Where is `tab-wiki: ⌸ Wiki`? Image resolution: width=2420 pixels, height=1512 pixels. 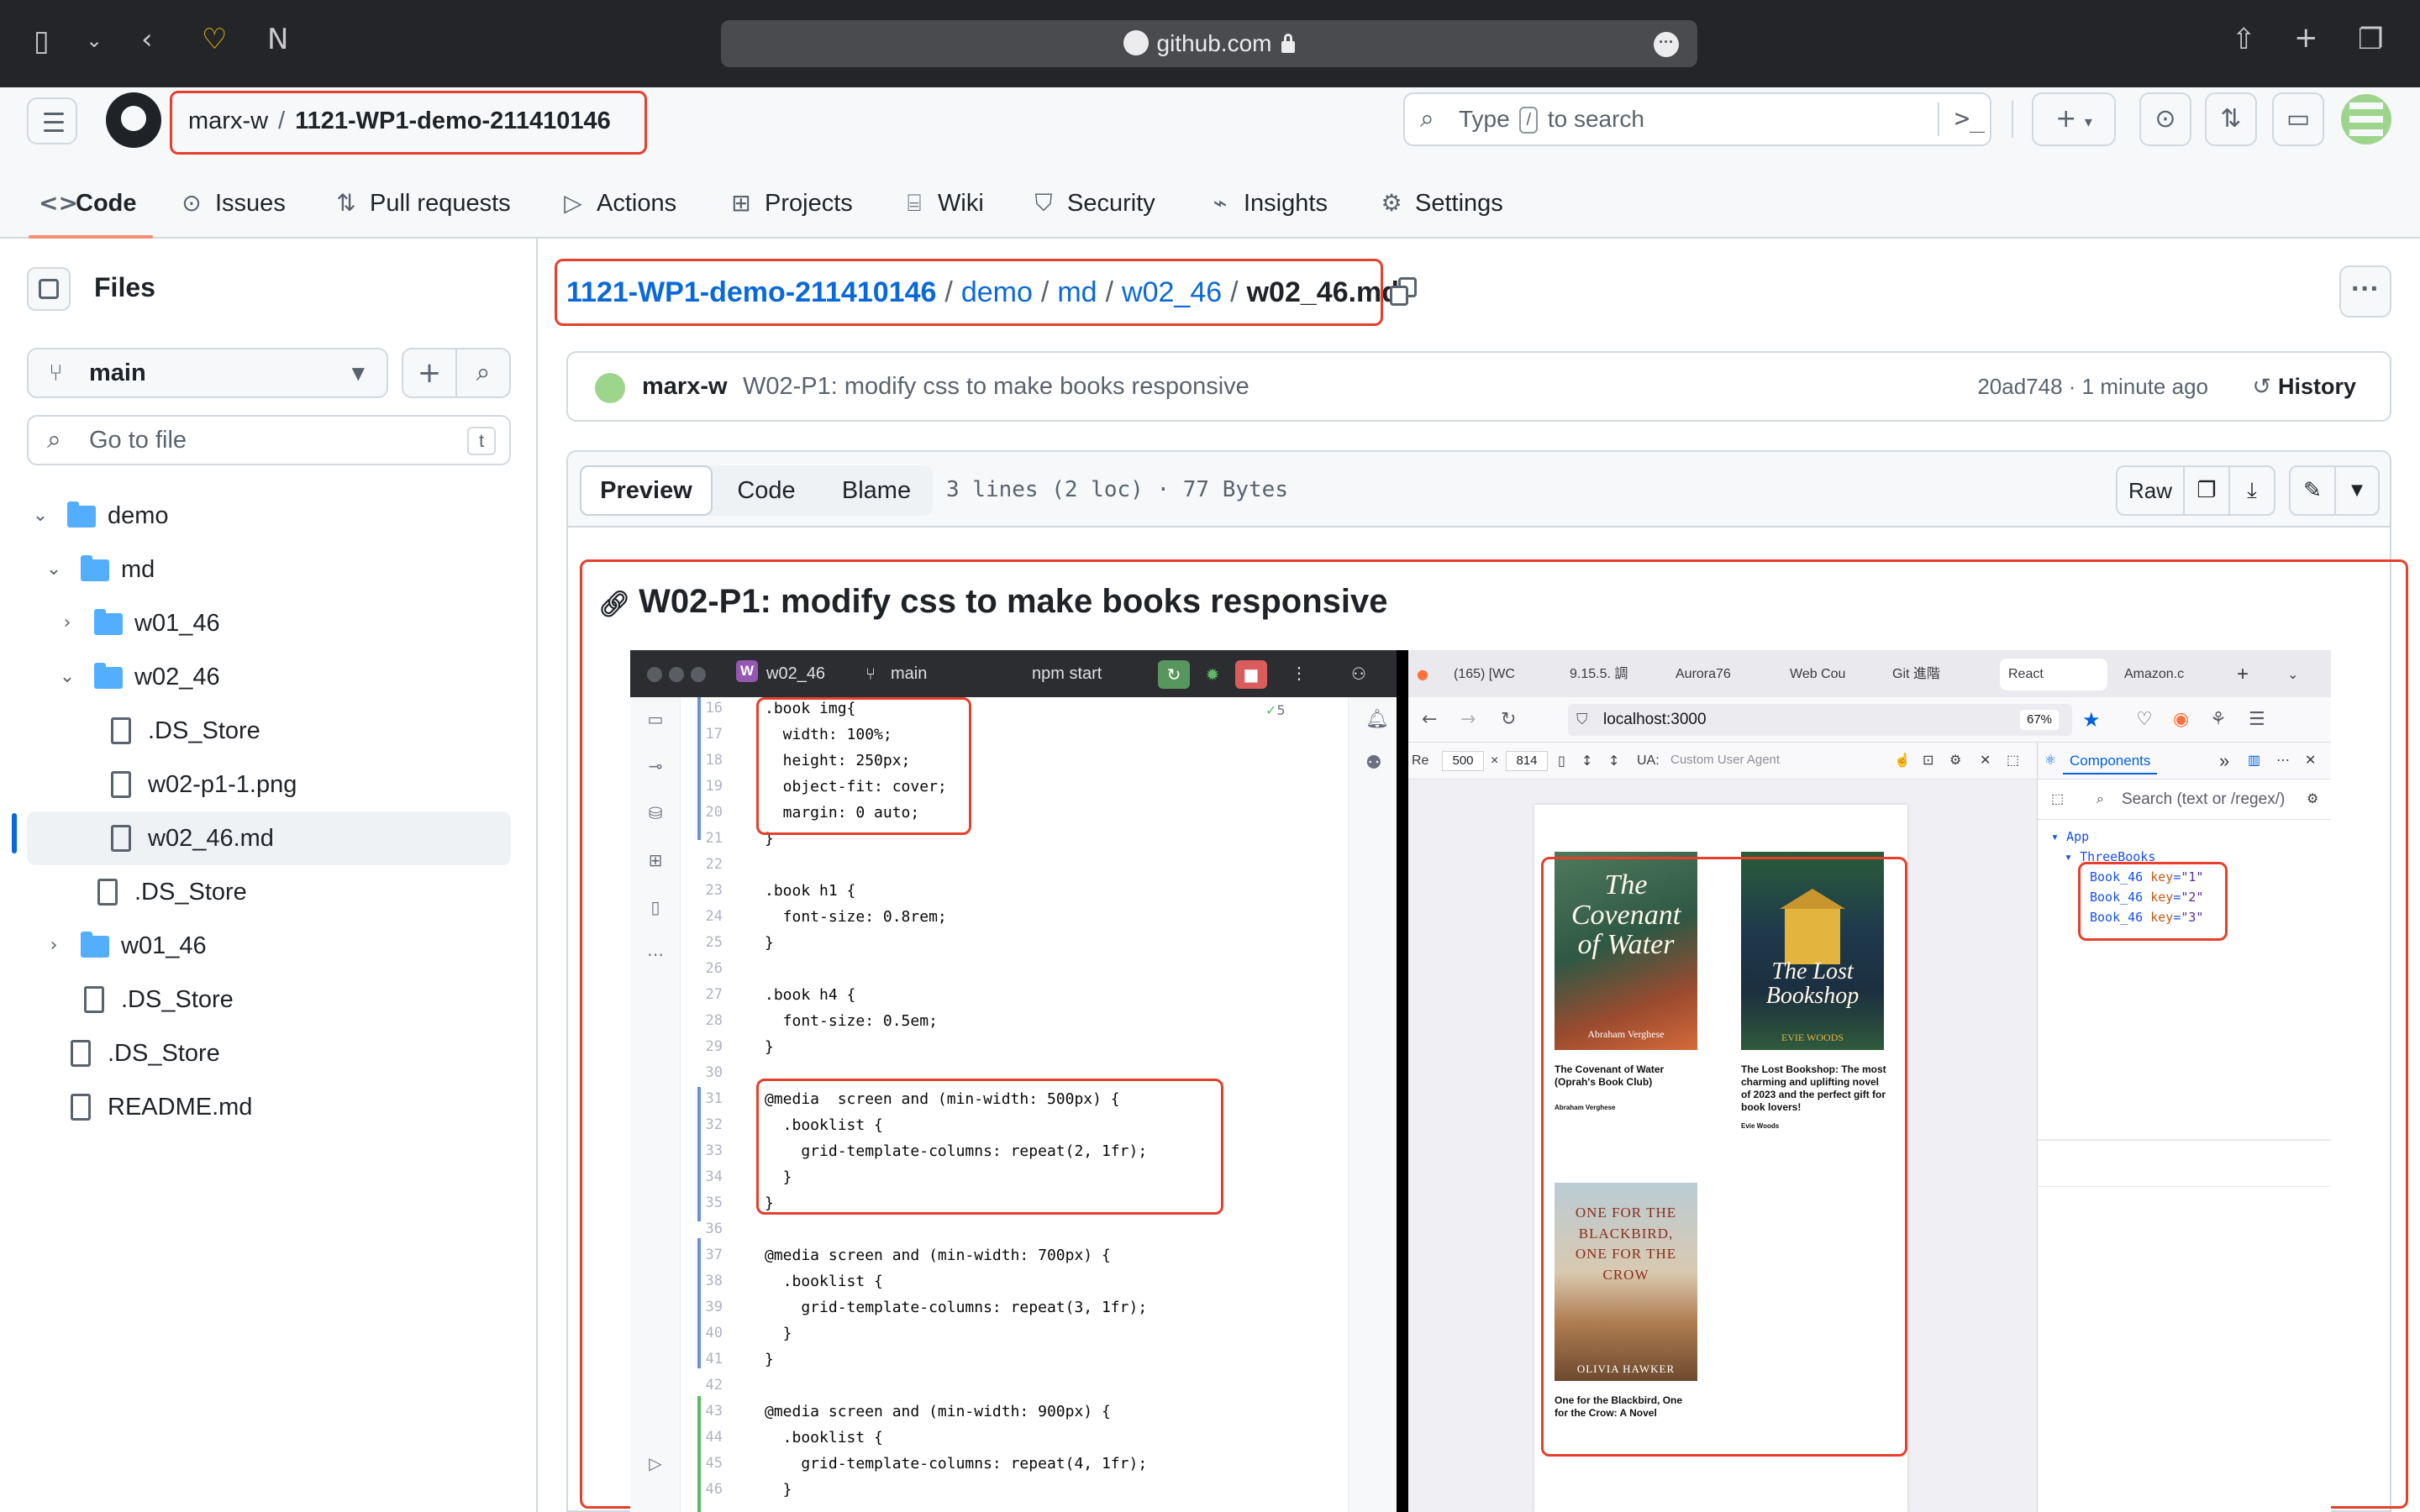 tab-wiki: ⌸ Wiki is located at coordinates (942, 203).